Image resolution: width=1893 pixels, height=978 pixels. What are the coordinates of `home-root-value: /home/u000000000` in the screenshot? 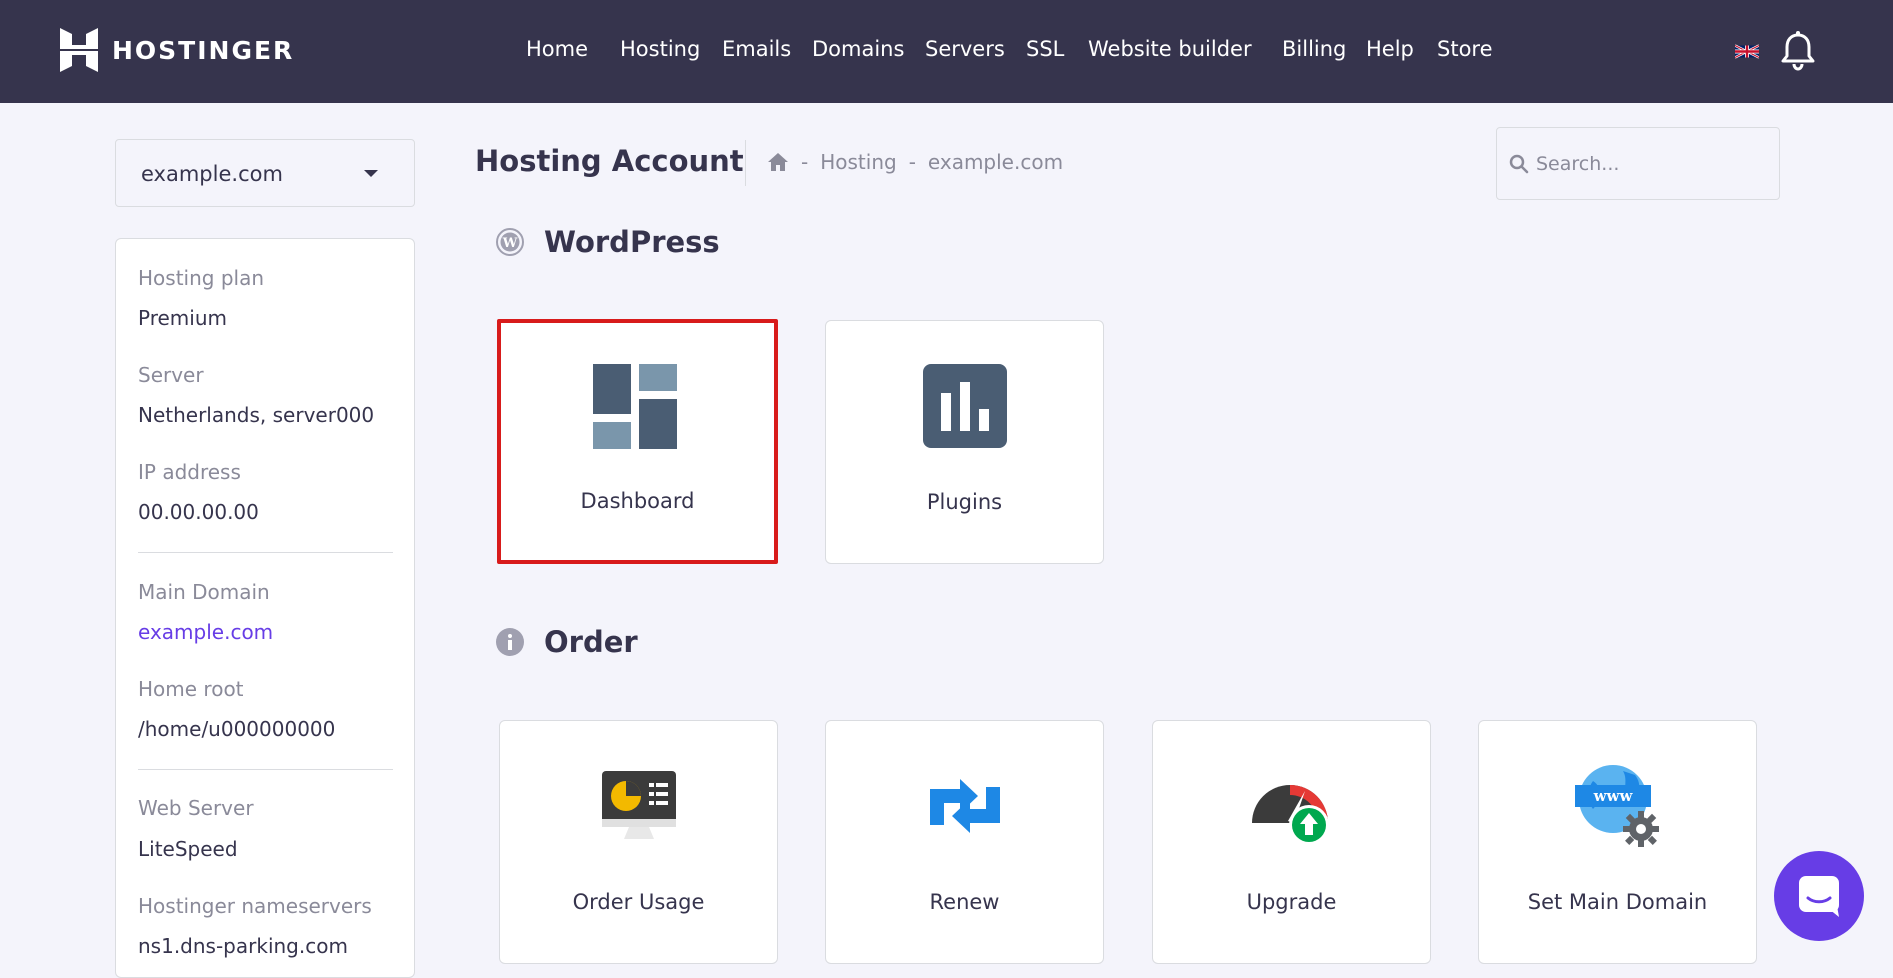 It's located at (237, 729).